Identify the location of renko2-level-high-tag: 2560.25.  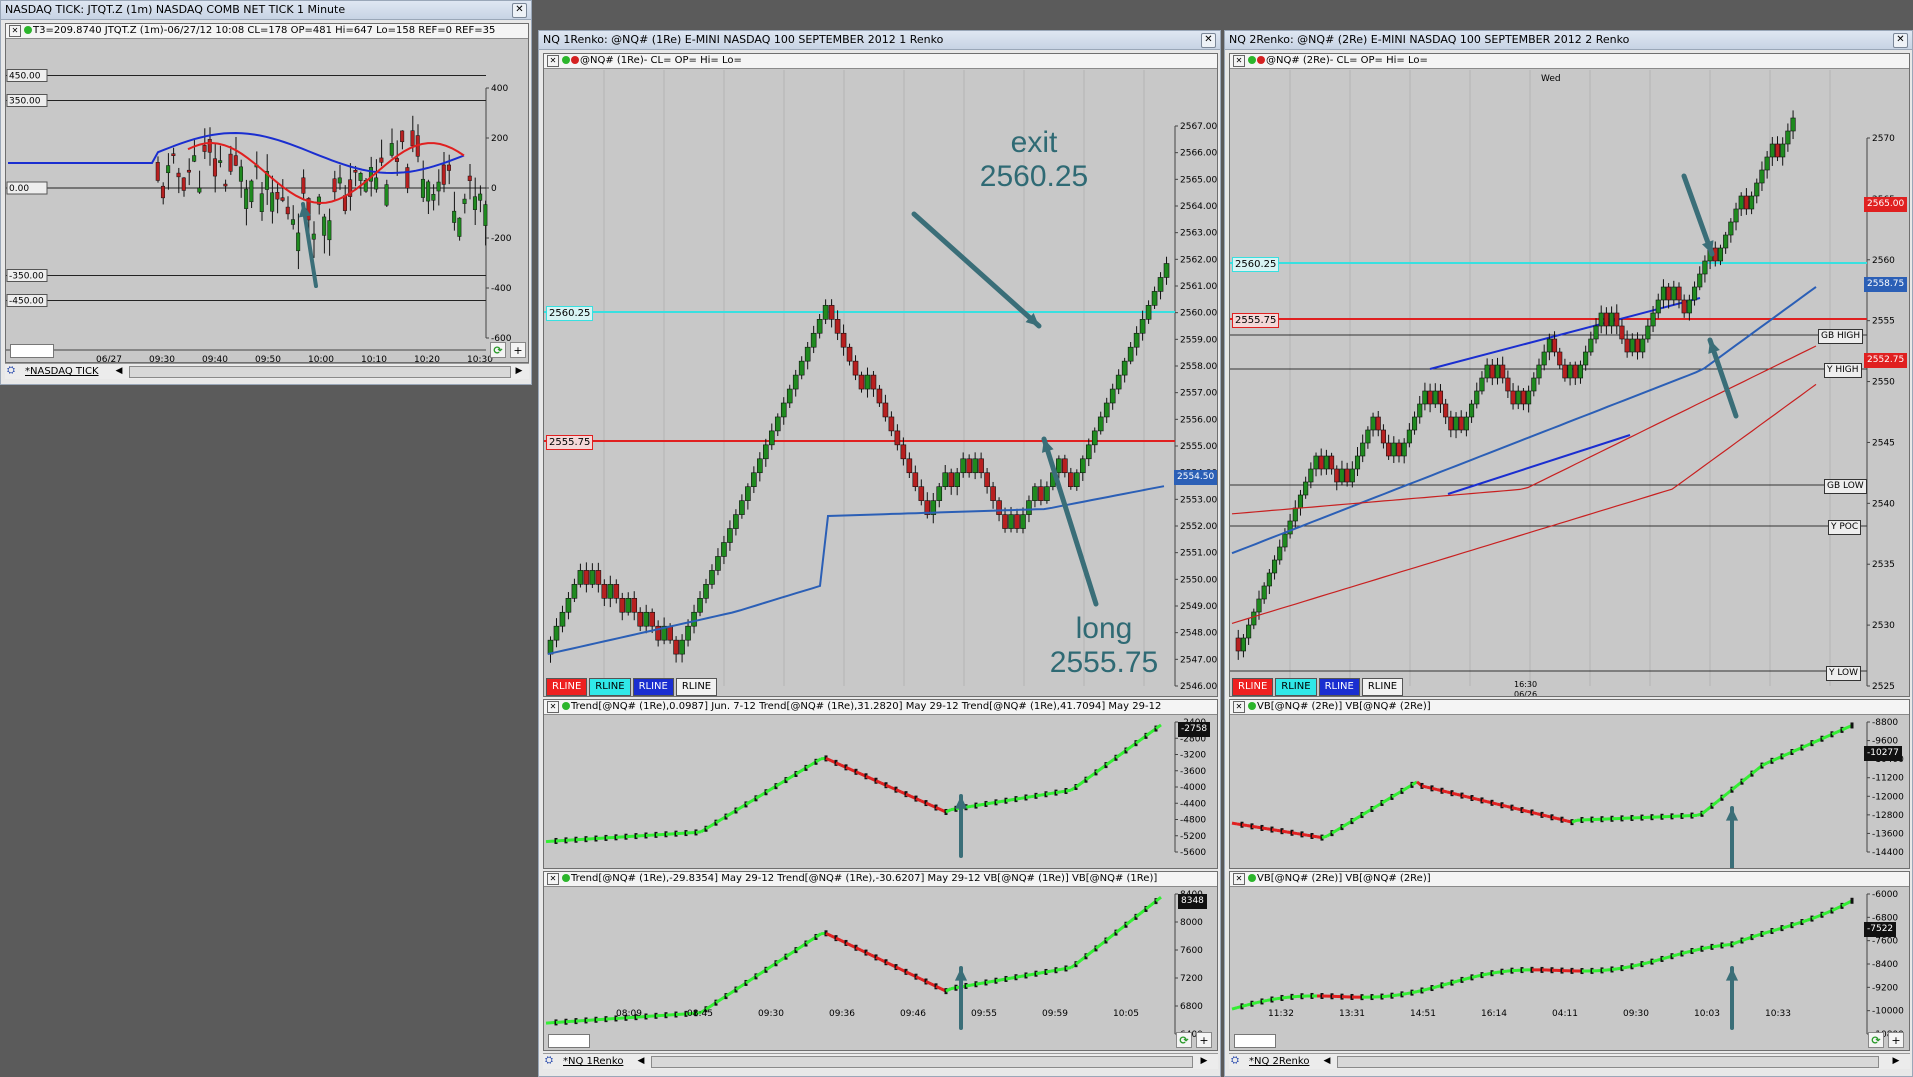
(1256, 264).